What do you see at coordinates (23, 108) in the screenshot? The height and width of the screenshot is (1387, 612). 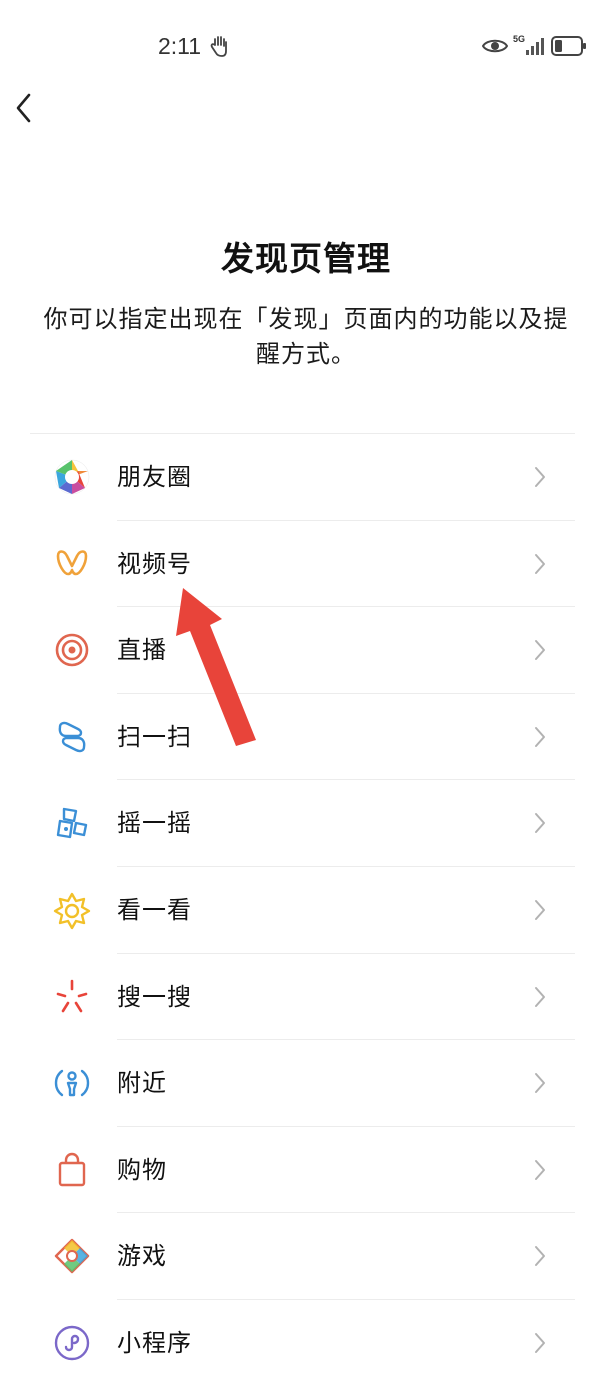 I see `chevron-left-icon` at bounding box center [23, 108].